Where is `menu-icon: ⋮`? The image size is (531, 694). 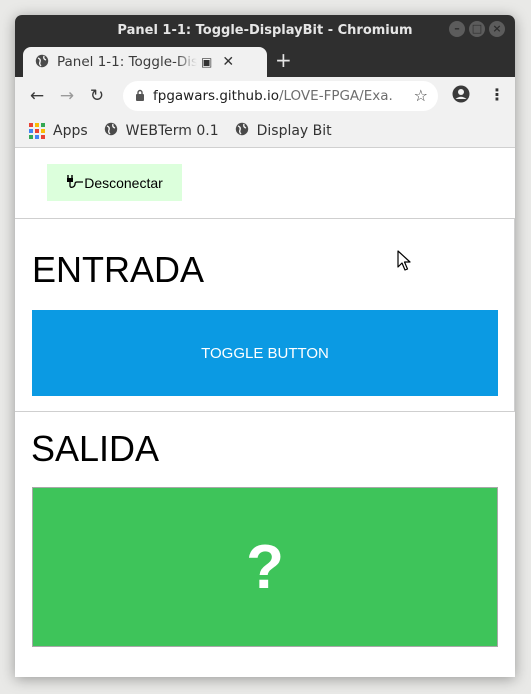 menu-icon: ⋮ is located at coordinates (497, 94).